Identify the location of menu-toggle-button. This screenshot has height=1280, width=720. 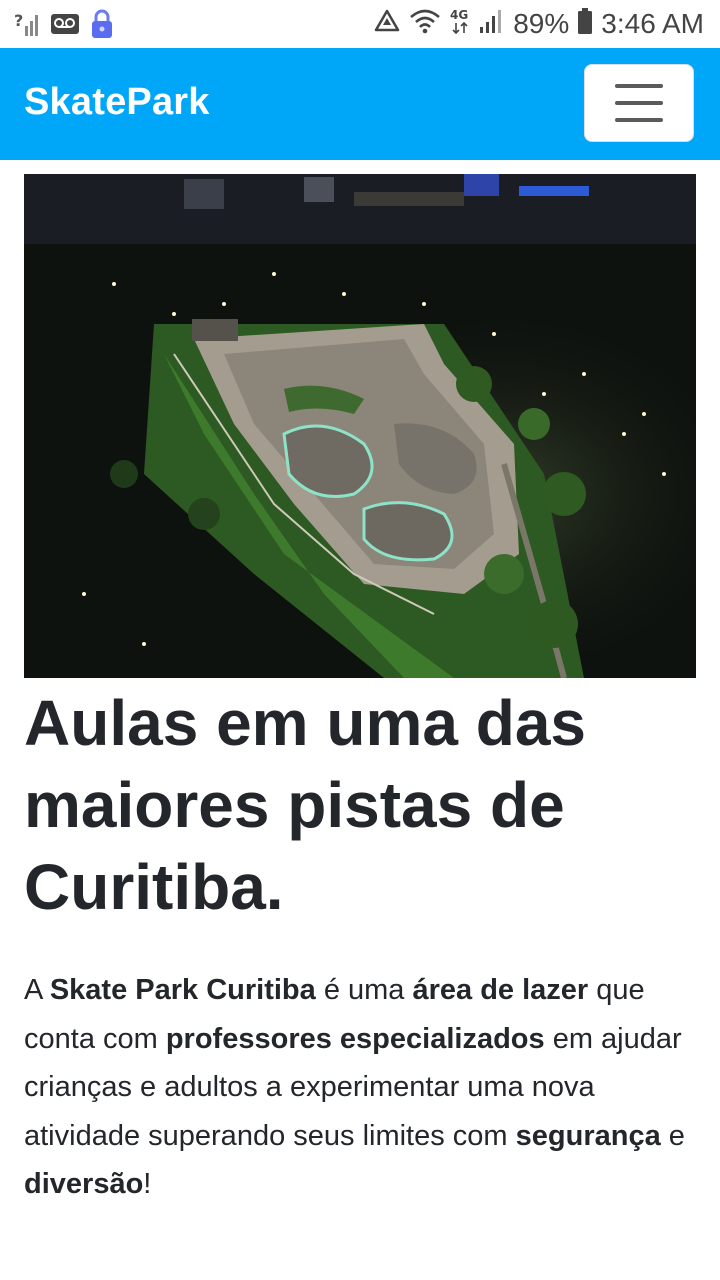
(639, 103).